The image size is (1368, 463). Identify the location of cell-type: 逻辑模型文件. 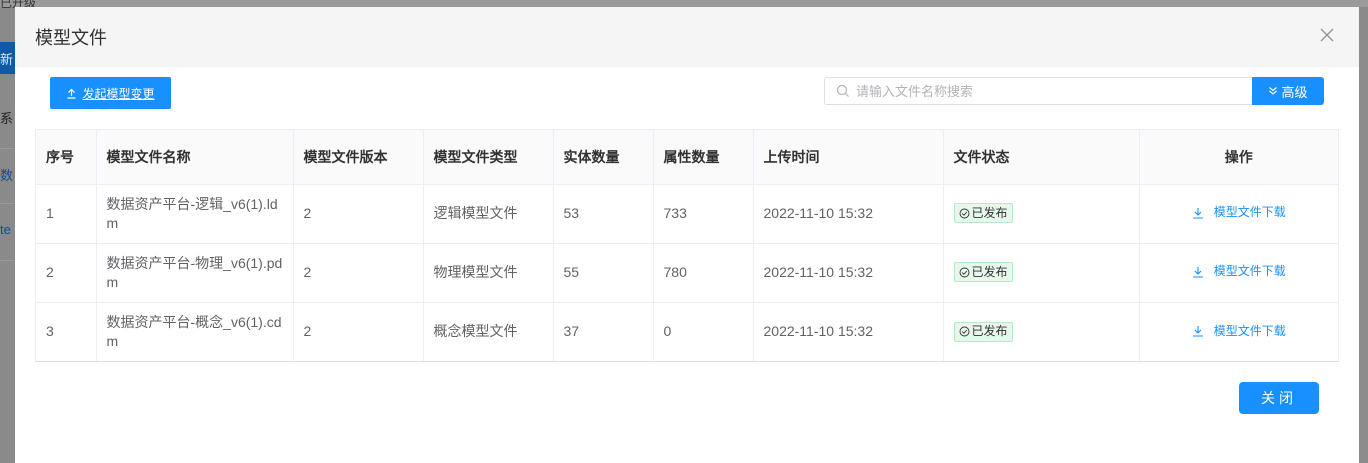
(488, 214).